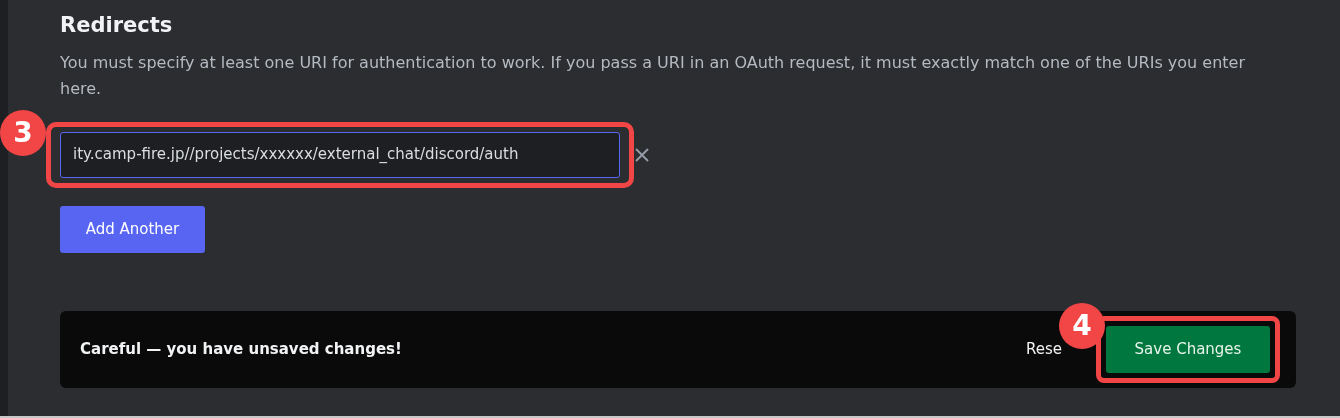 This screenshot has height=418, width=1340. Describe the element at coordinates (653, 75) in the screenshot. I see `section-description: You must specify at least one URI for authentication to work. If you pass a URI in an OAuth request, it must exactly match one of the URIs you enter here.` at that location.